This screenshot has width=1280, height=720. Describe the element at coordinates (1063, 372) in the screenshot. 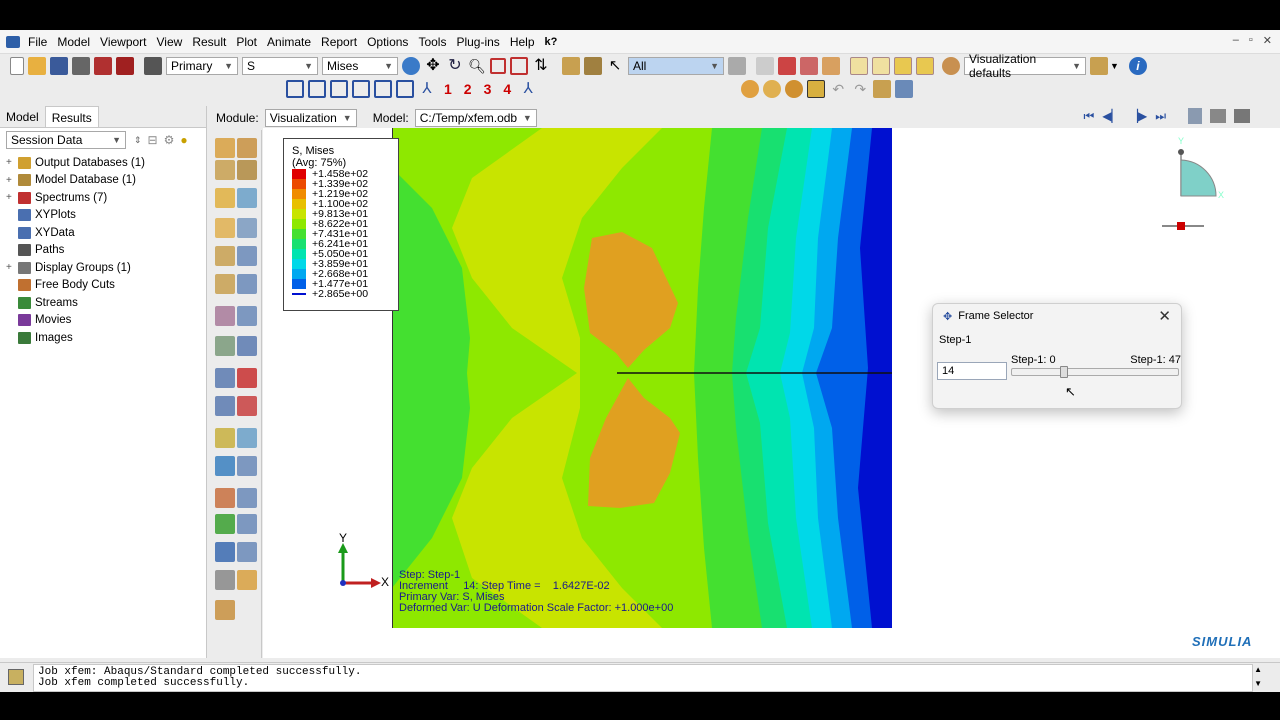

I see `frame-slider-thumb` at that location.